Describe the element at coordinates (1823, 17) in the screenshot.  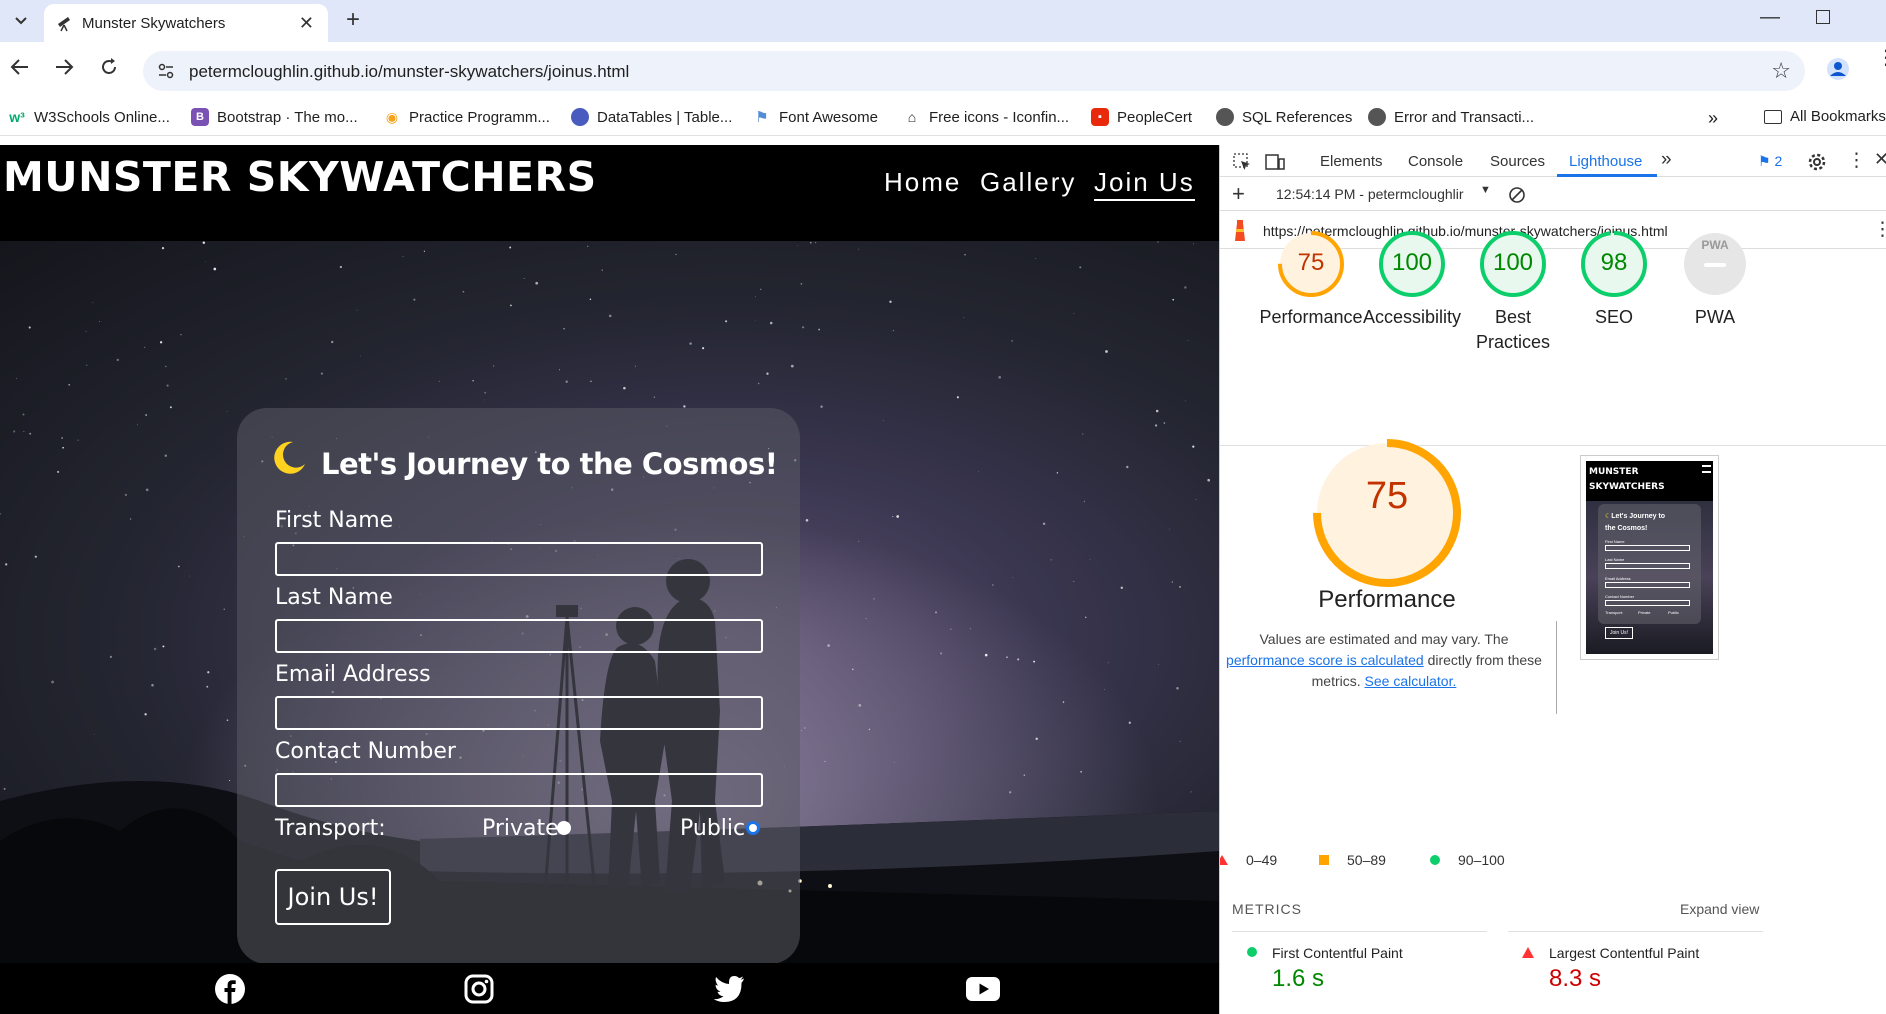
I see `restore-button` at that location.